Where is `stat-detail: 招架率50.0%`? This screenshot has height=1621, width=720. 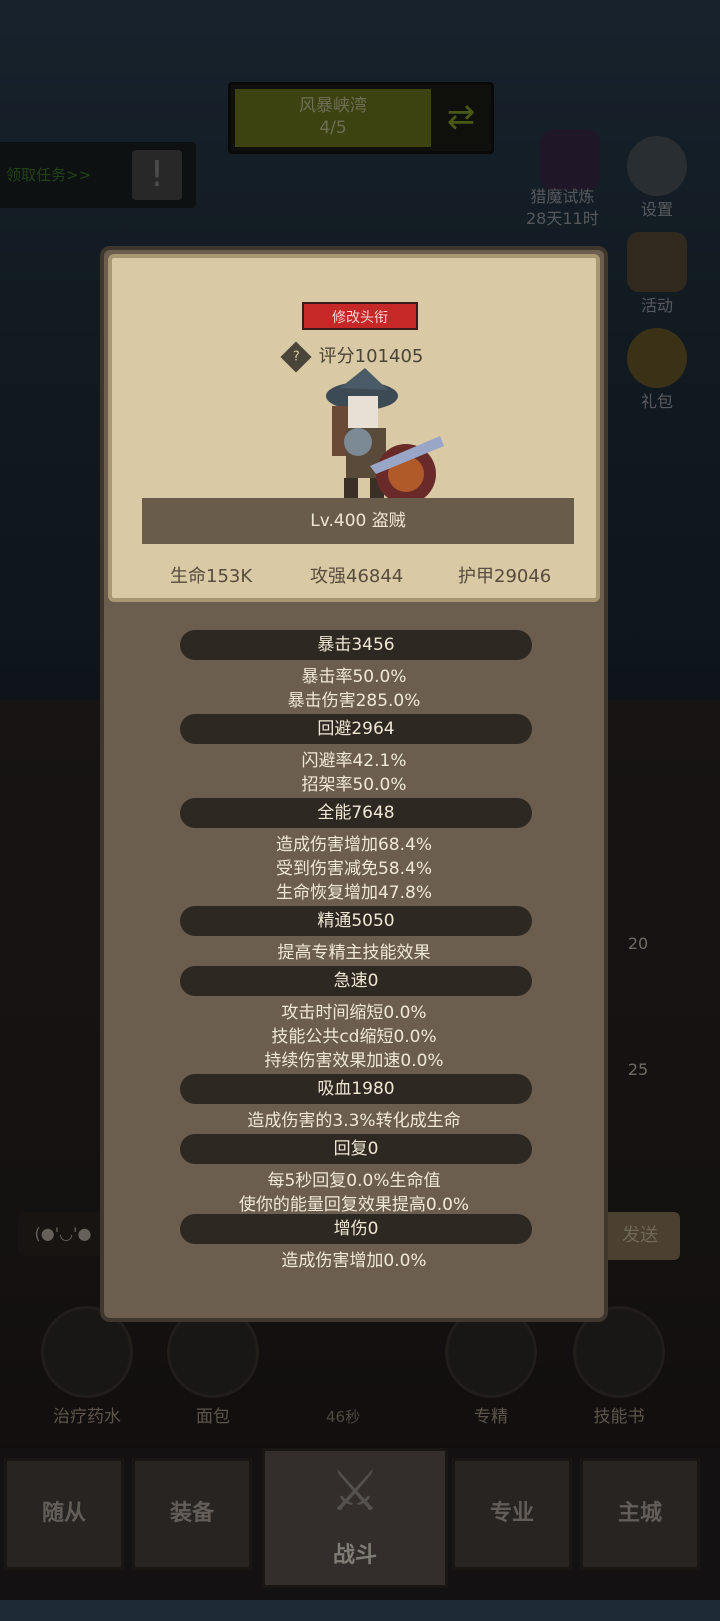
stat-detail: 招架率50.0% is located at coordinates (354, 785).